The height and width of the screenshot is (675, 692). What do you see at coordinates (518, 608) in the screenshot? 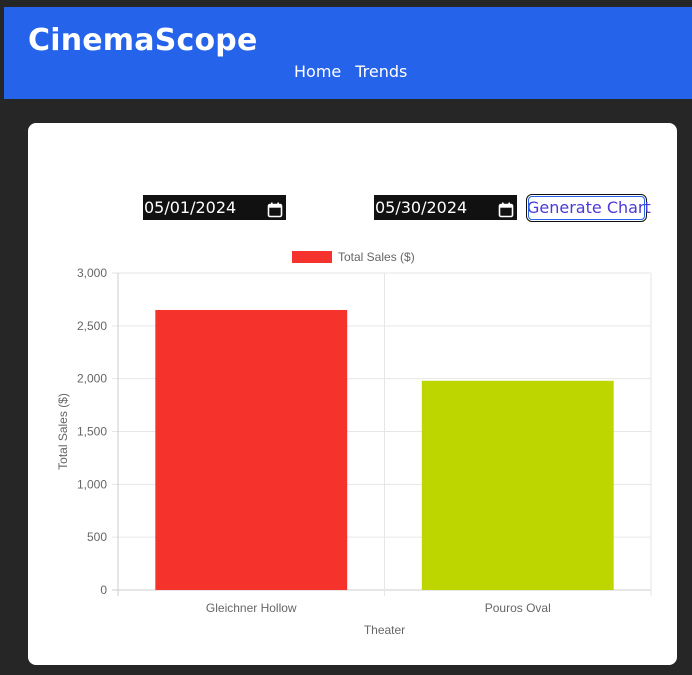
I see `x-tick-label: Pouros Oval` at bounding box center [518, 608].